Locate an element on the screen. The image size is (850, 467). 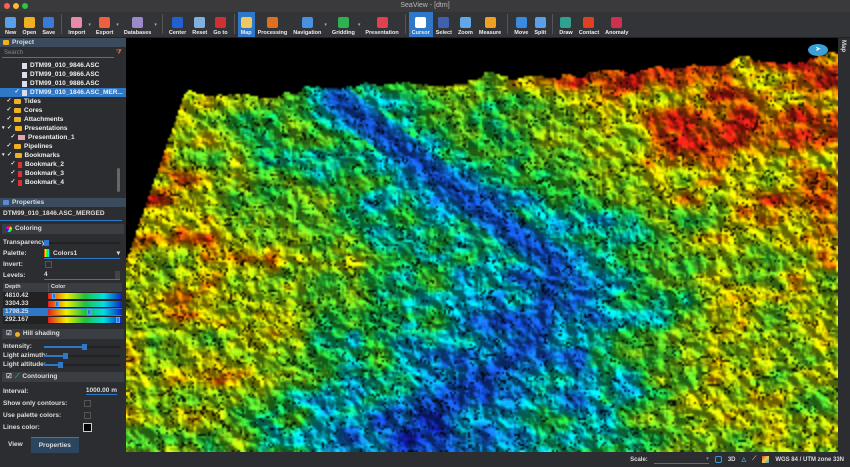
depth-row: 3304.33 is located at coordinates (62, 304).